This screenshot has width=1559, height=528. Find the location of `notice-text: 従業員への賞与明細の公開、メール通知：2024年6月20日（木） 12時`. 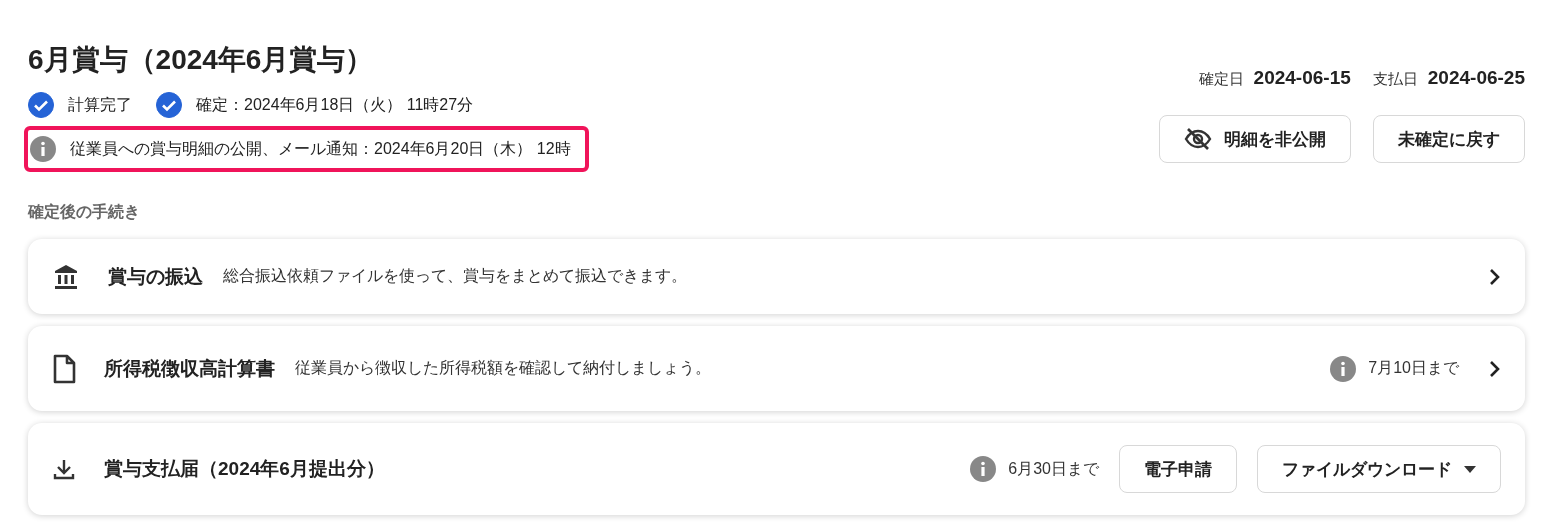

notice-text: 従業員への賞与明細の公開、メール通知：2024年6月20日（木） 12時 is located at coordinates (320, 148).